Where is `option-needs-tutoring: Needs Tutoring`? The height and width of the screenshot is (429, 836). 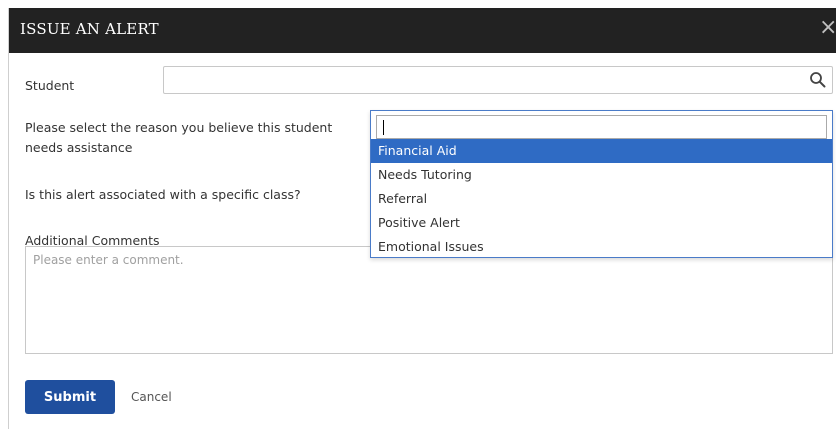
option-needs-tutoring: Needs Tutoring is located at coordinates (601, 175).